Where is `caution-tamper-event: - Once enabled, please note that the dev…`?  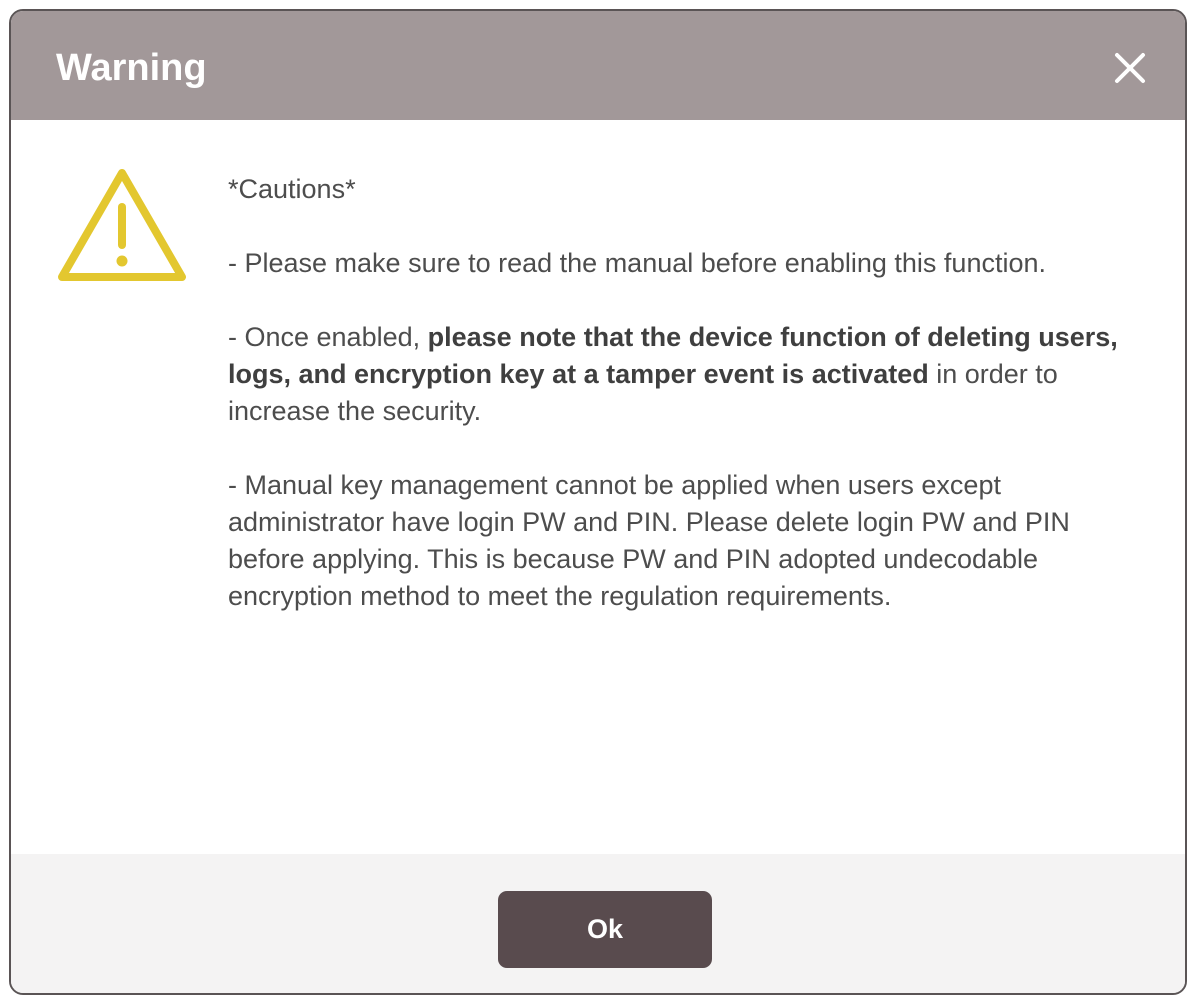
caution-tamper-event: - Once enabled, please note that the dev… is located at coordinates (678, 374).